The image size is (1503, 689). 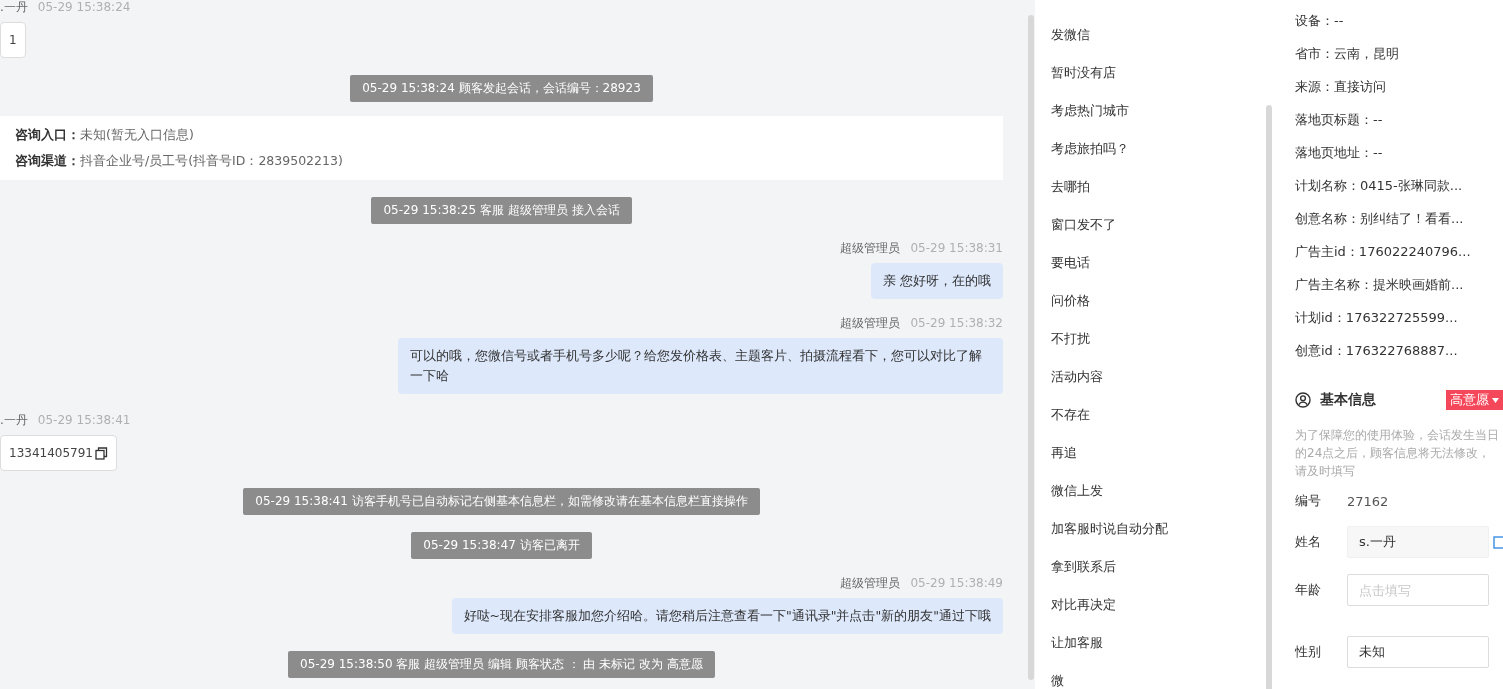 I want to click on quick-reply-item: 不存在, so click(x=1155, y=424).